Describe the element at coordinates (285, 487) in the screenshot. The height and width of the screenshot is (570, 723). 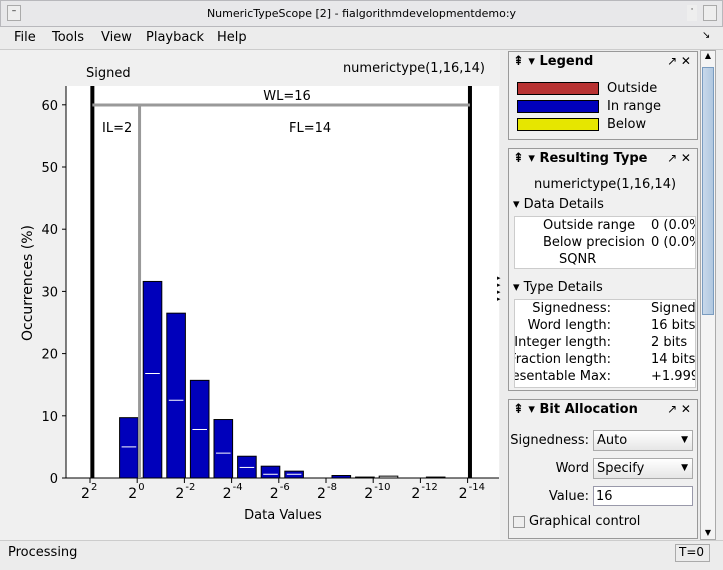
I see `x-tick-exponent: -6` at that location.